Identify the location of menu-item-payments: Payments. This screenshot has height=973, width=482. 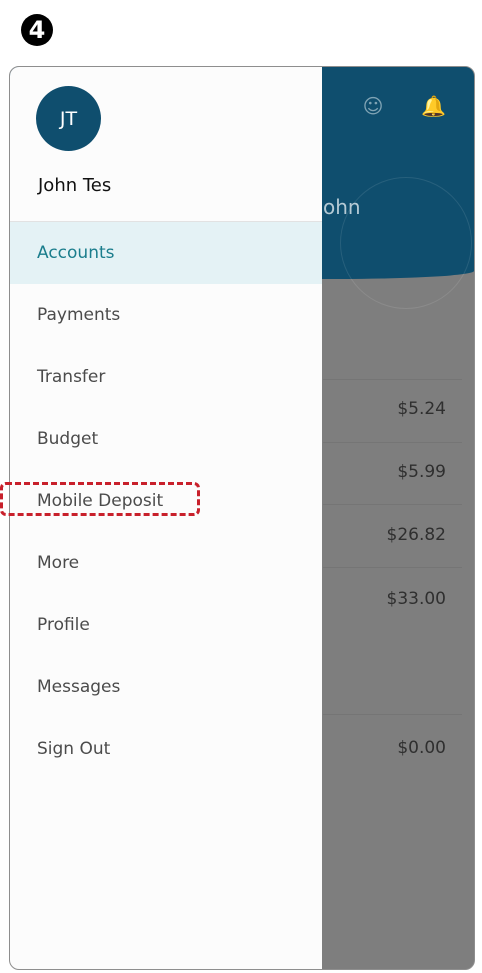
(166, 315).